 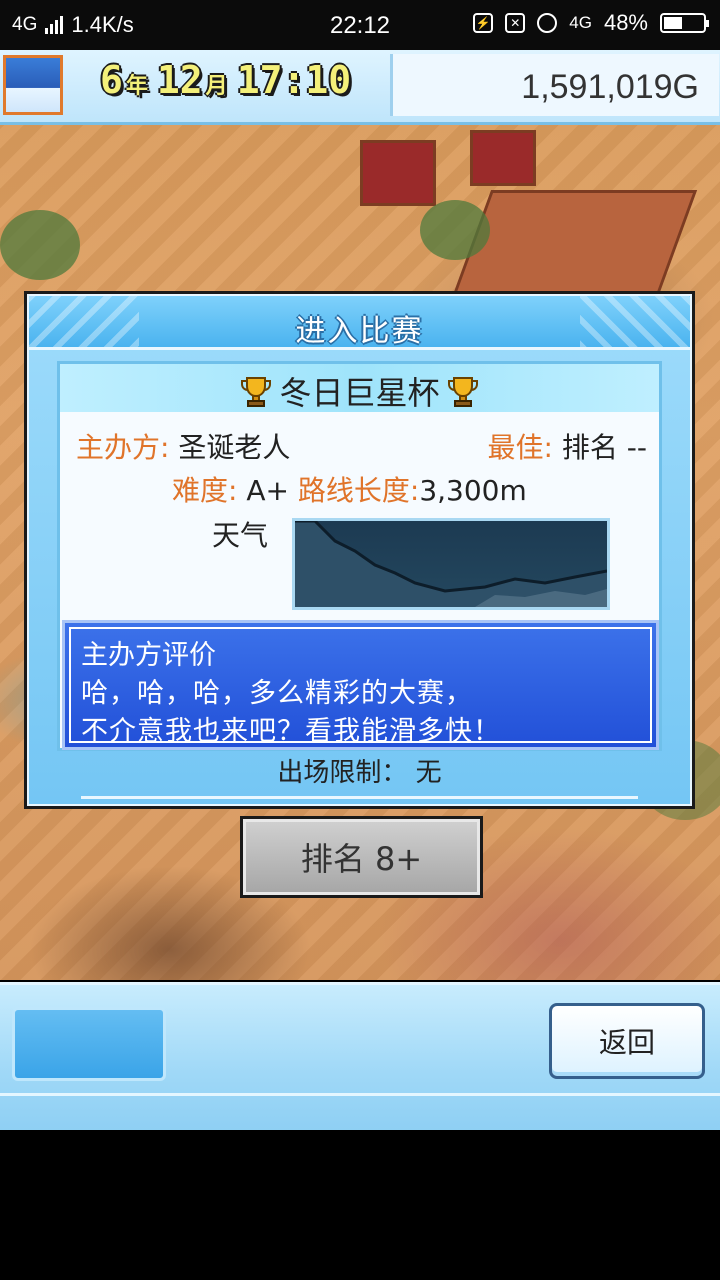 What do you see at coordinates (179, 80) in the screenshot?
I see `month-value: 12` at bounding box center [179, 80].